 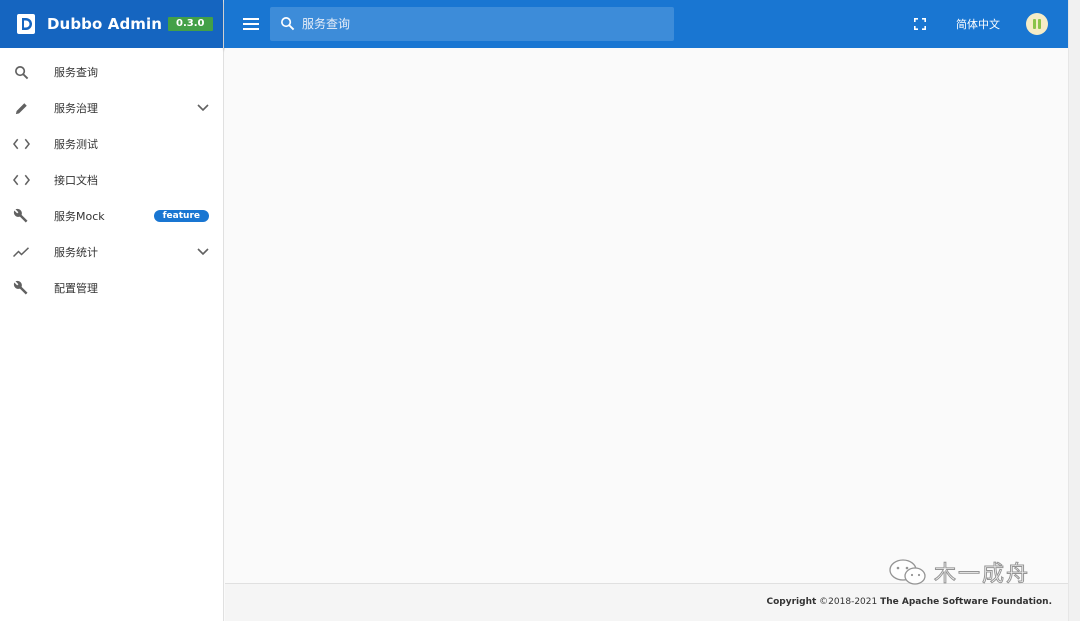 What do you see at coordinates (482, 24) in the screenshot?
I see `search-input` at bounding box center [482, 24].